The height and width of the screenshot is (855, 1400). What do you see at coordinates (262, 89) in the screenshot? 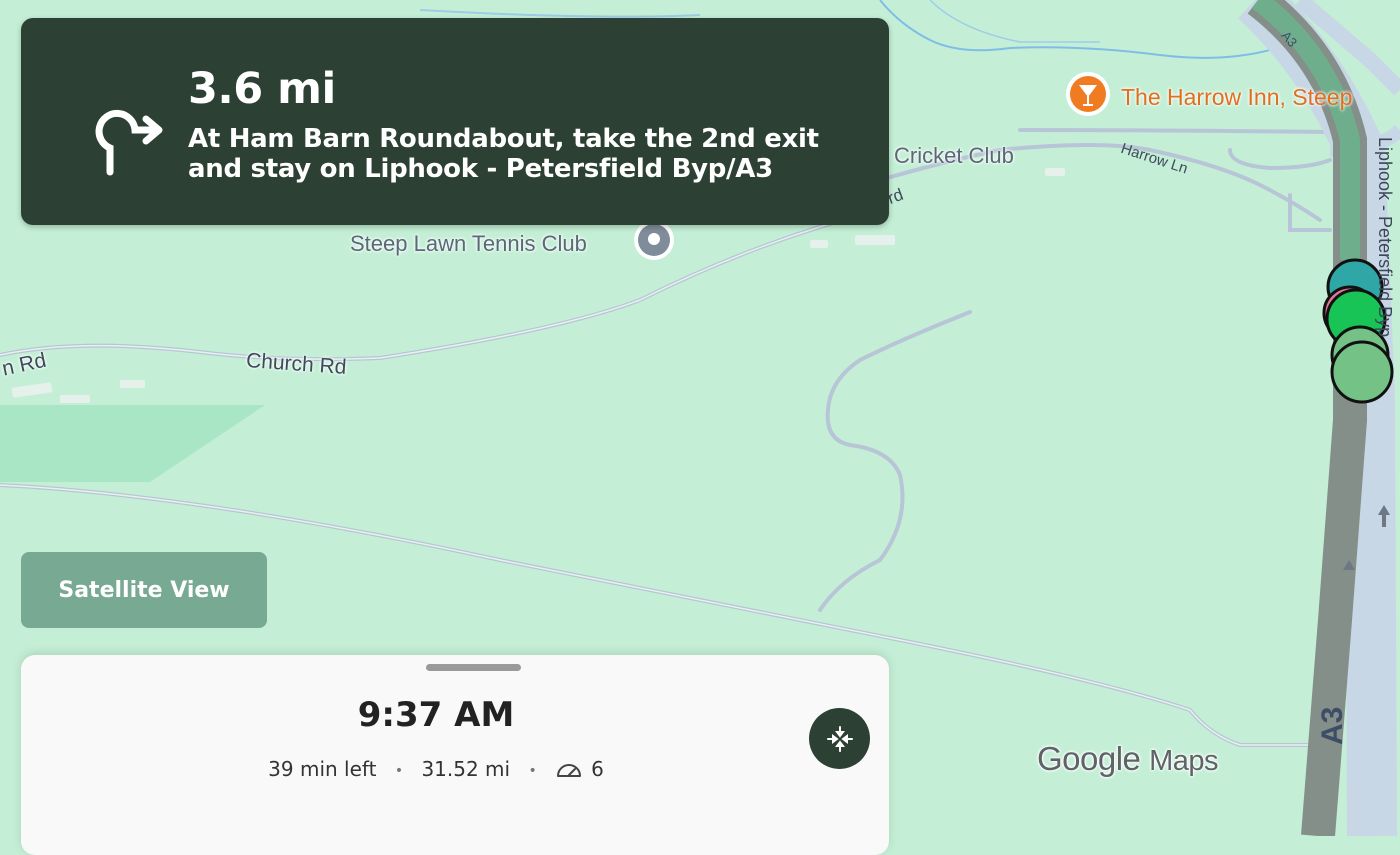
I see `maneuver-distance: 3.6 mi` at bounding box center [262, 89].